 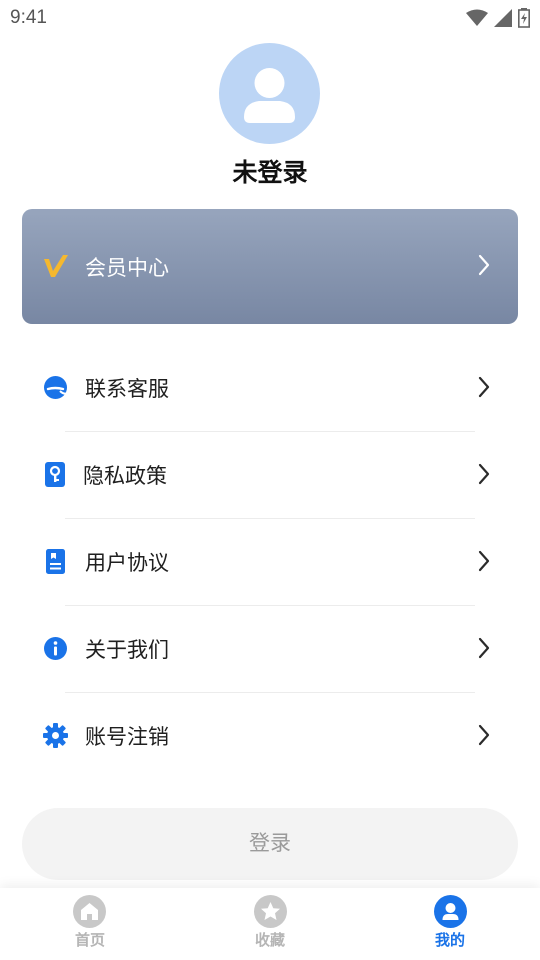 I want to click on privacy-key-icon, so click(x=55, y=474).